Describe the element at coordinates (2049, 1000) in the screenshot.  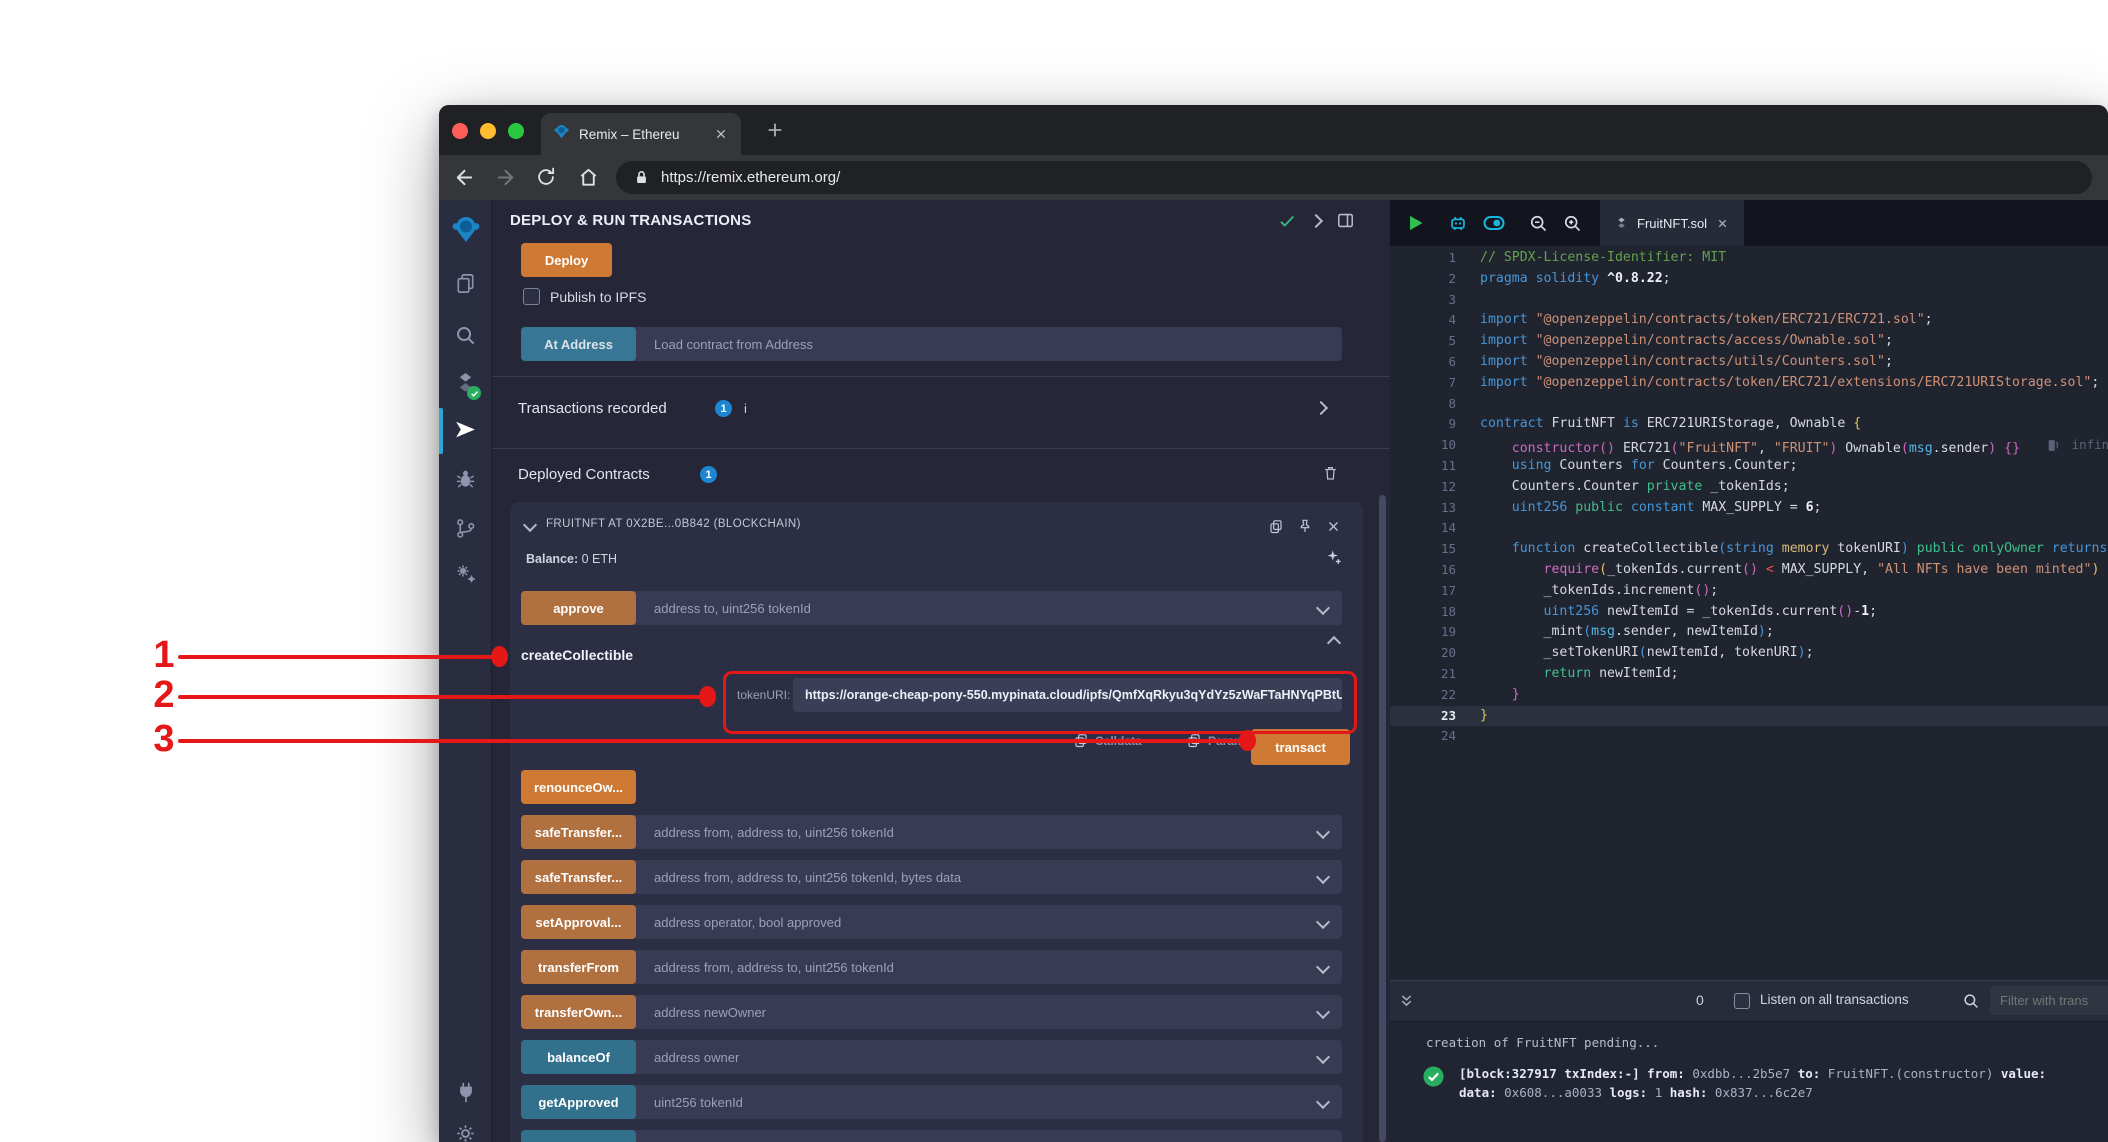
I see `terminal-filter-input` at that location.